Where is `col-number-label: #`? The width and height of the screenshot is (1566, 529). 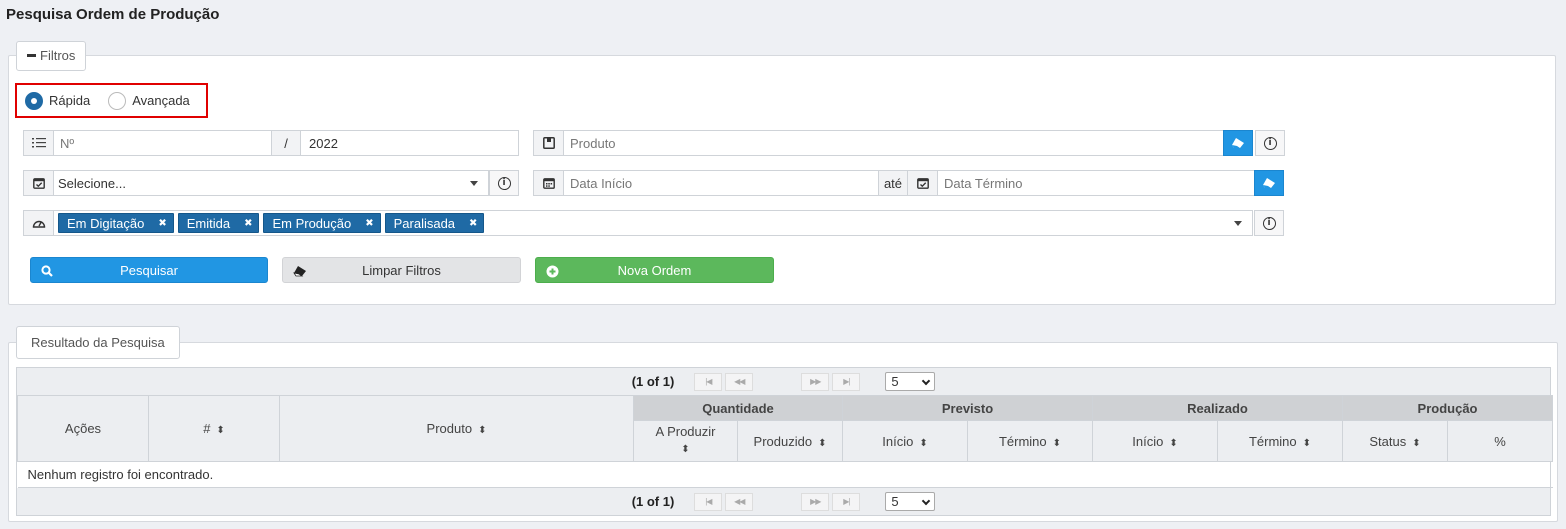 col-number-label: # is located at coordinates (207, 428).